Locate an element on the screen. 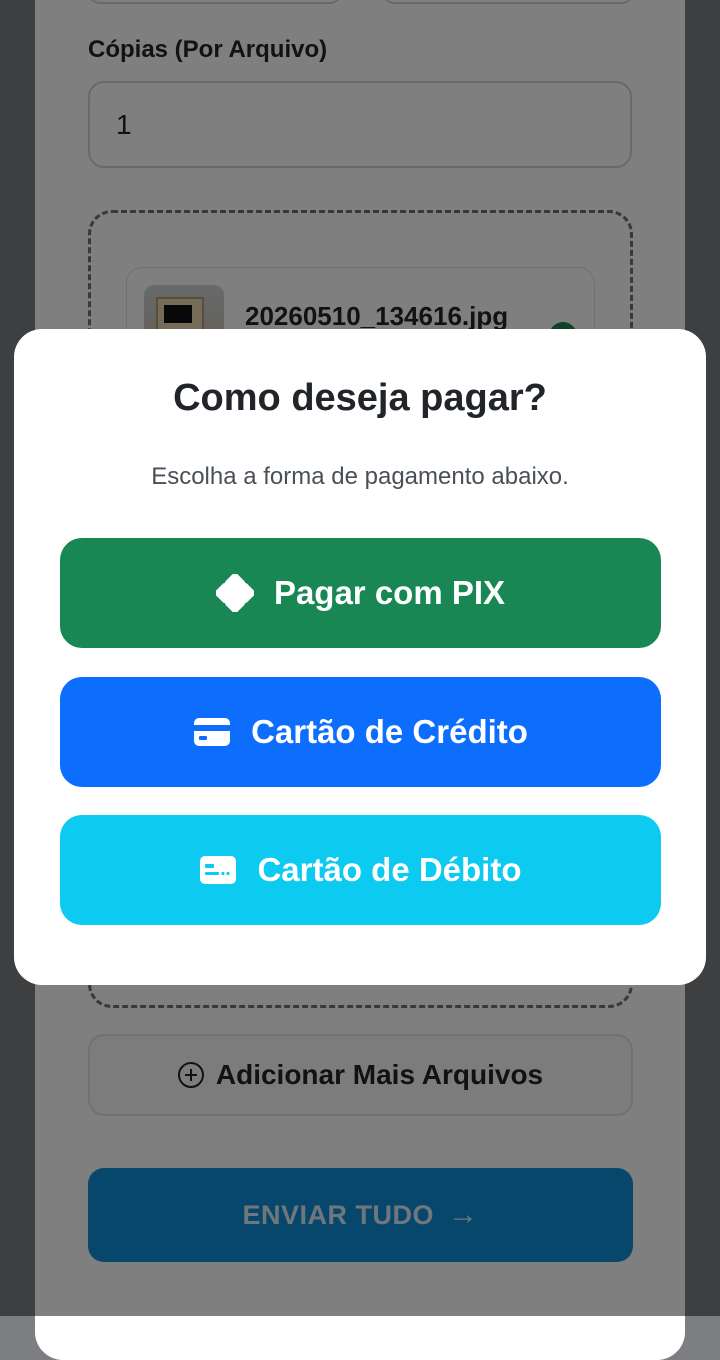 The width and height of the screenshot is (720, 1360). pay-pix-button: Pagar com PIX is located at coordinates (360, 593).